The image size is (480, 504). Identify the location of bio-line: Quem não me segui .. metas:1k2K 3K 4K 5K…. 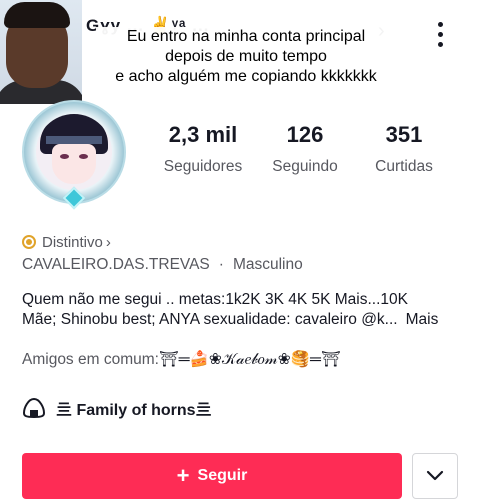
(215, 299).